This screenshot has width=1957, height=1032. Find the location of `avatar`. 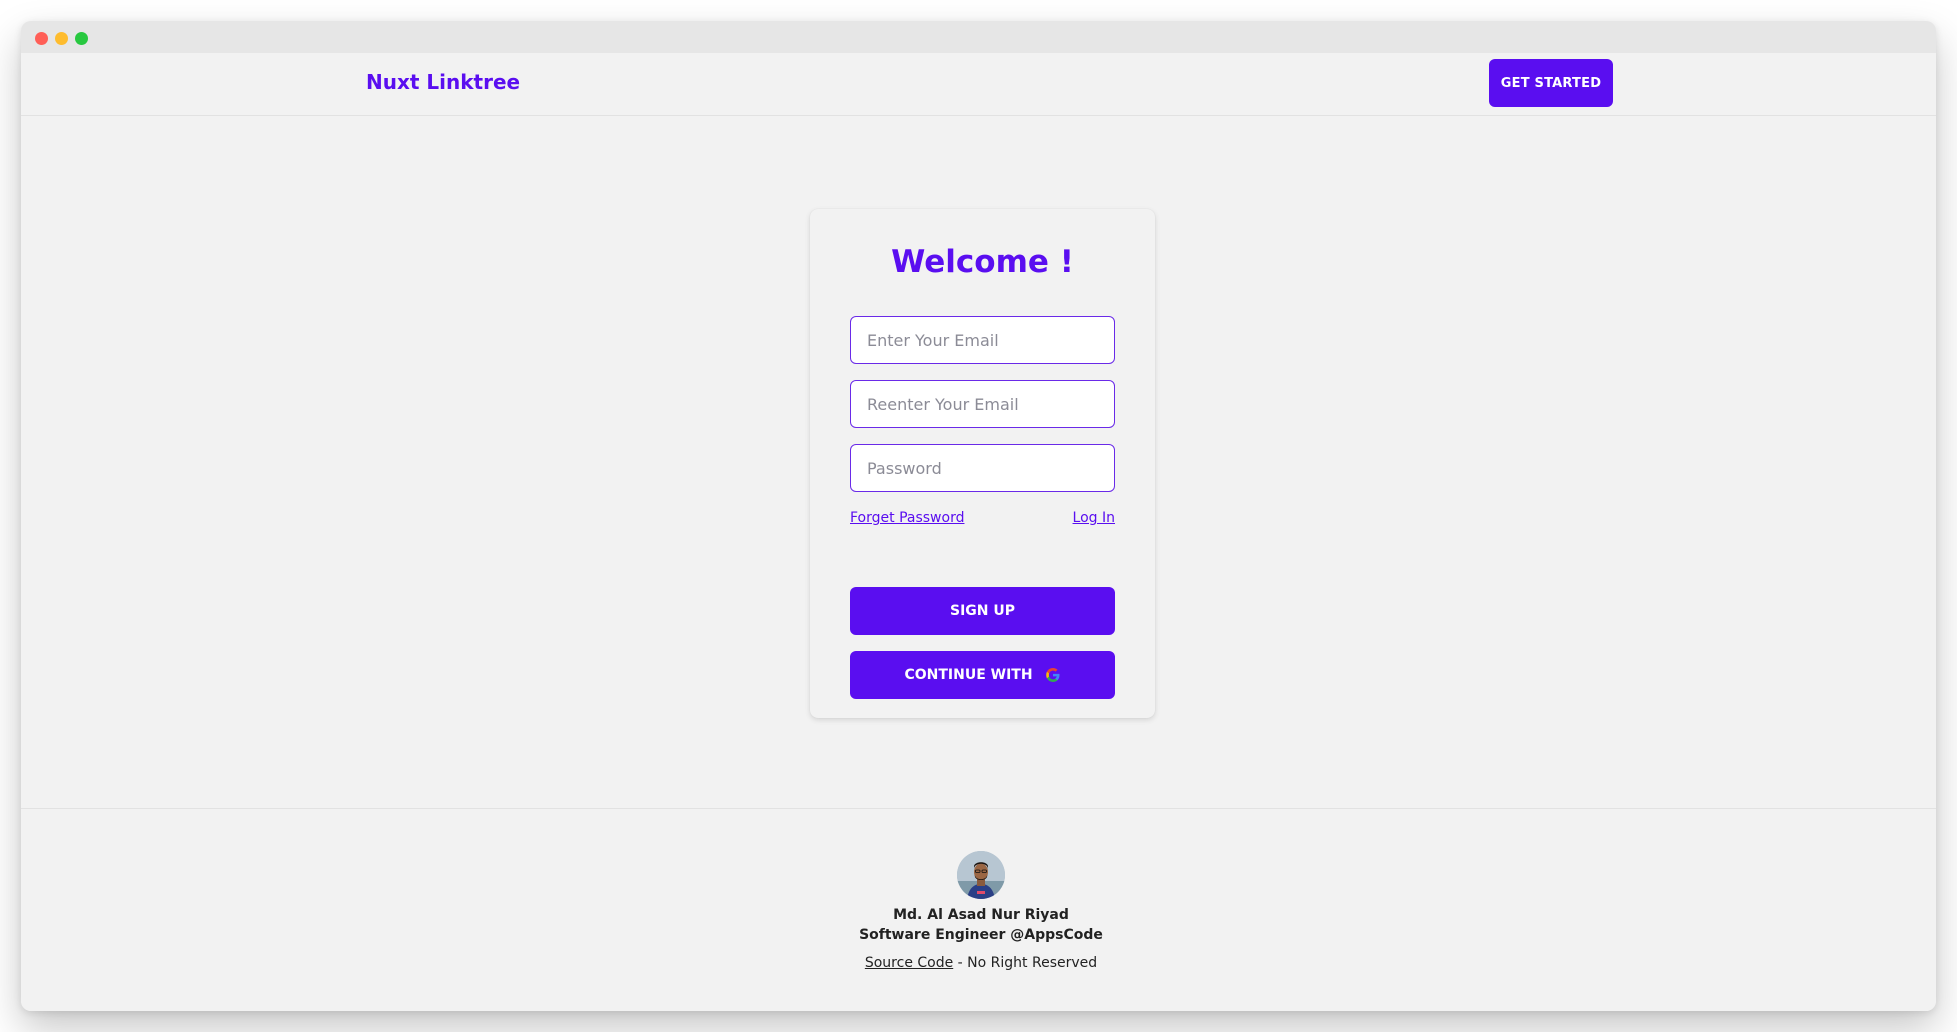

avatar is located at coordinates (981, 875).